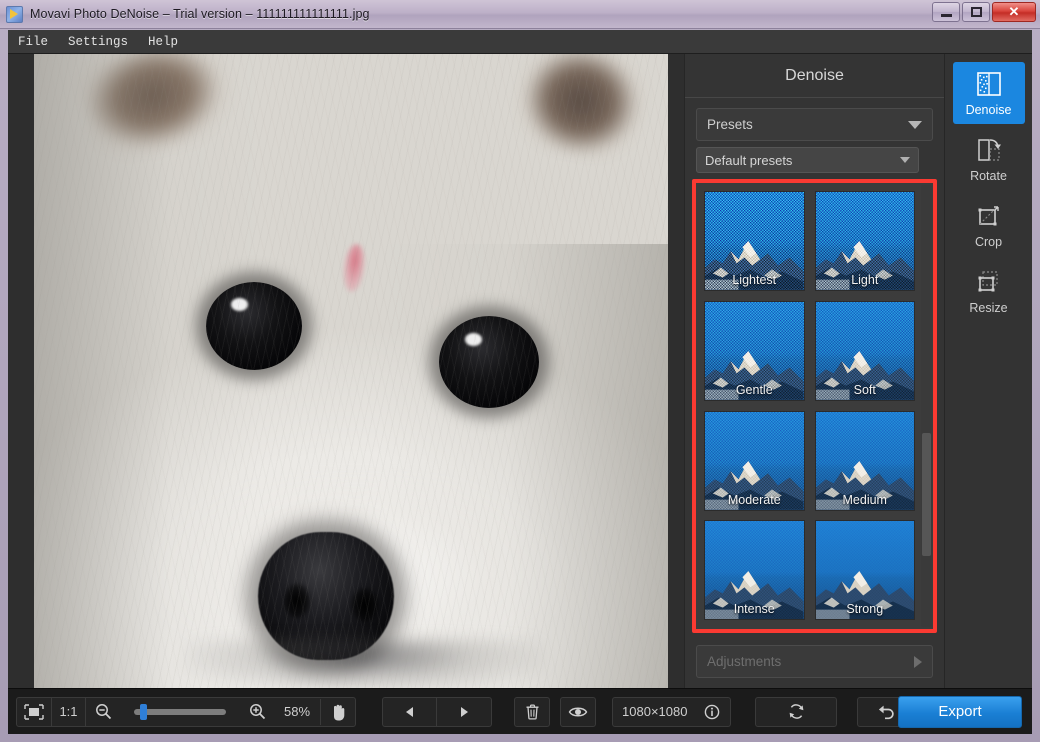 The image size is (1040, 742). What do you see at coordinates (946, 12) in the screenshot?
I see `minimize-button` at bounding box center [946, 12].